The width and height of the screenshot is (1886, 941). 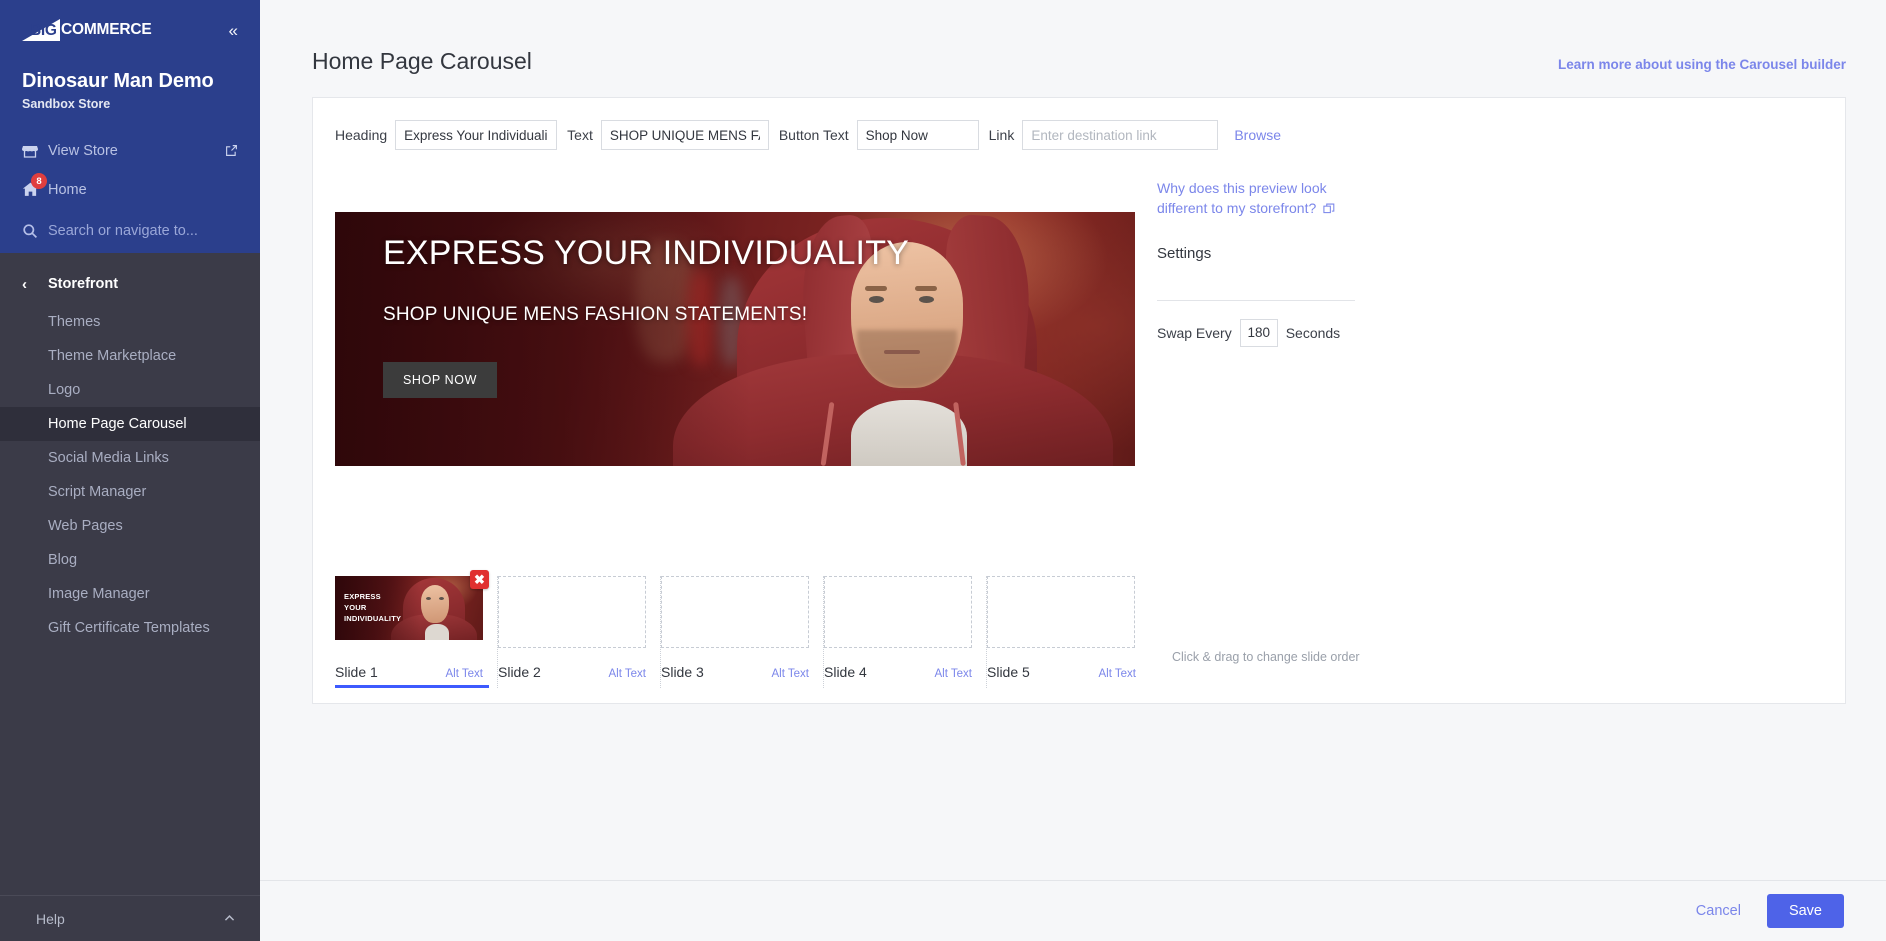 I want to click on sidebar-item-blog: Blog, so click(x=130, y=560).